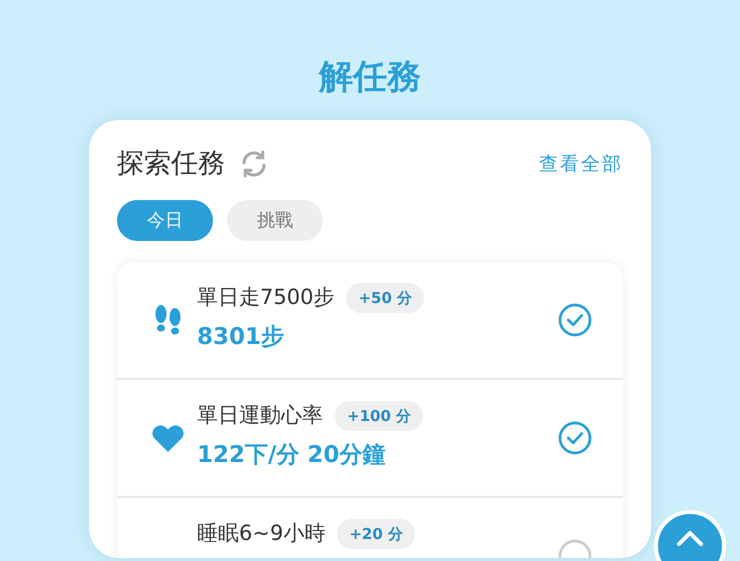  I want to click on task-name: 睡眠6~9小時, so click(261, 533).